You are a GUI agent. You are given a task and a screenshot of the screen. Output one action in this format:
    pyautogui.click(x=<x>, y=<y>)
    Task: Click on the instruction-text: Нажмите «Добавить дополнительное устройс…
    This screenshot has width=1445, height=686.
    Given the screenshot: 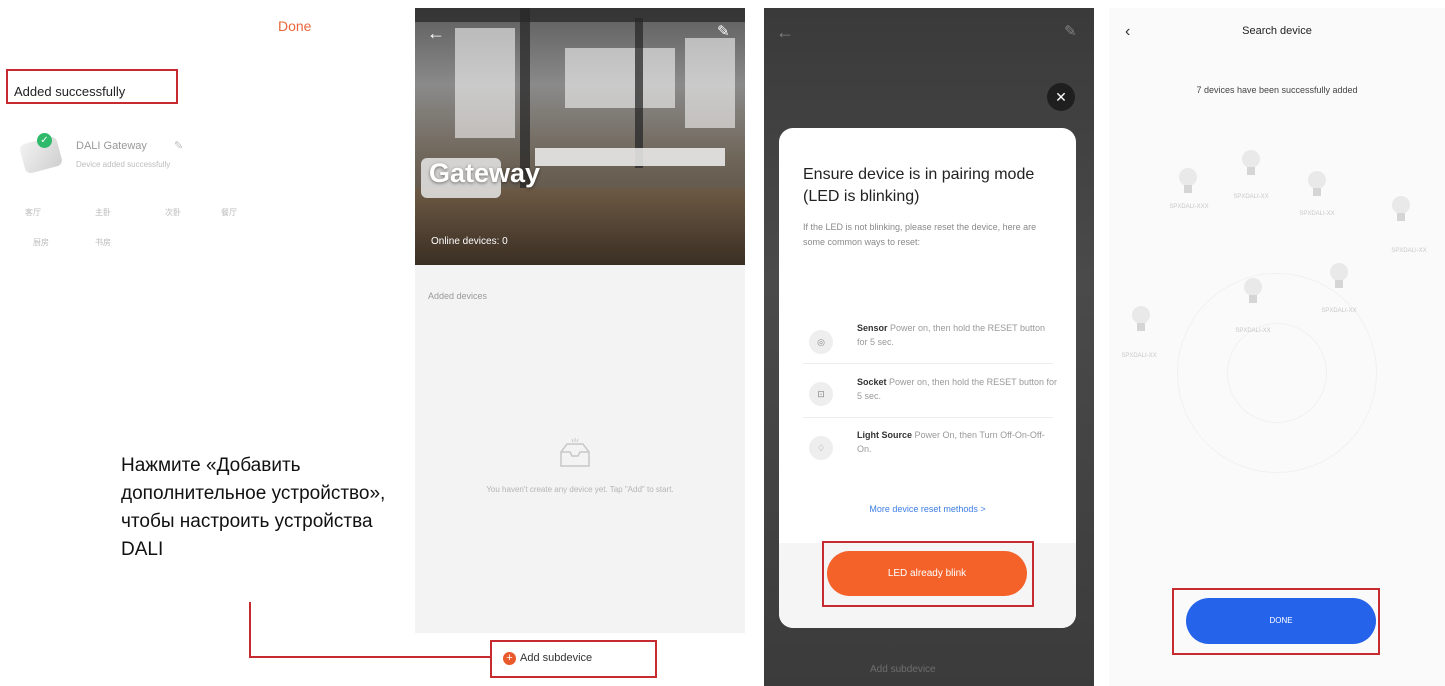 What is the action you would take?
    pyautogui.click(x=253, y=507)
    